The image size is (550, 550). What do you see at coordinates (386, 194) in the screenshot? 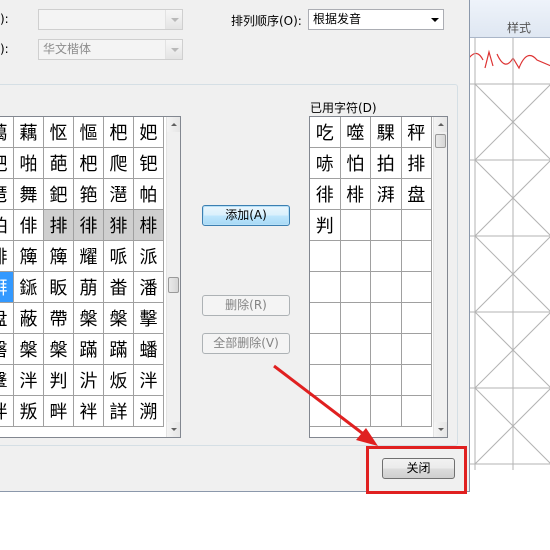
I see `used-char-cell: 湃` at bounding box center [386, 194].